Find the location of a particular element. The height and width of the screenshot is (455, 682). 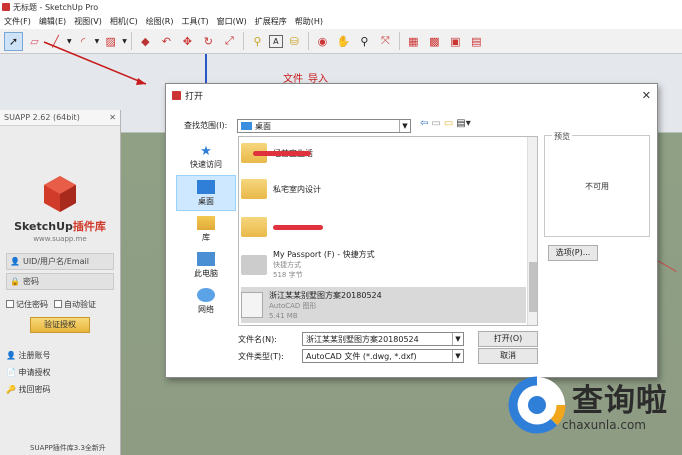

line-icon: ╱ is located at coordinates (55, 41).